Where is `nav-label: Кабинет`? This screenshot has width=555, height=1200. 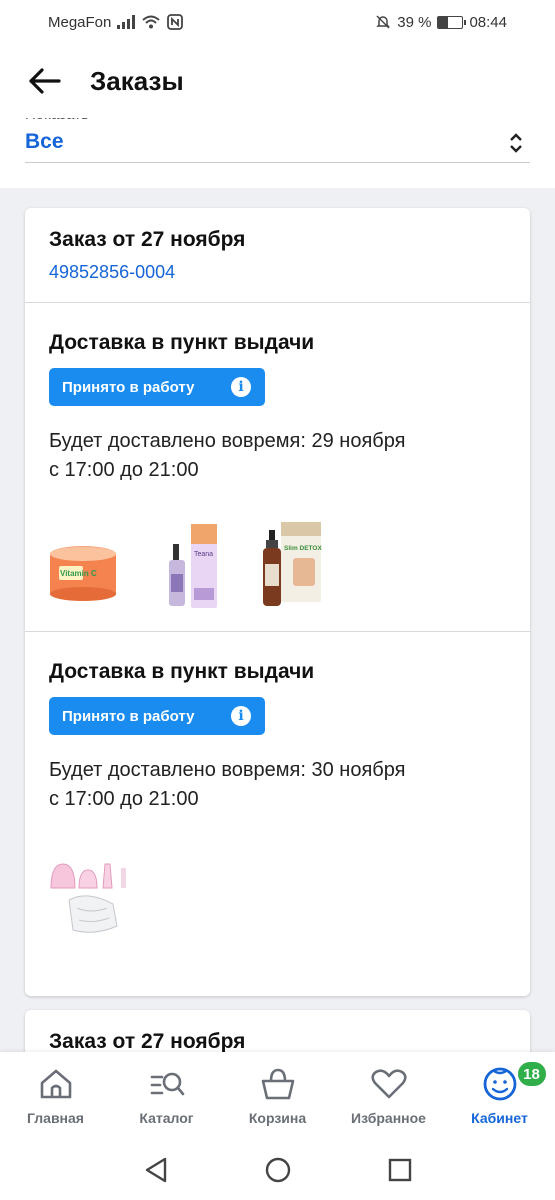
nav-label: Кабинет is located at coordinates (499, 1118).